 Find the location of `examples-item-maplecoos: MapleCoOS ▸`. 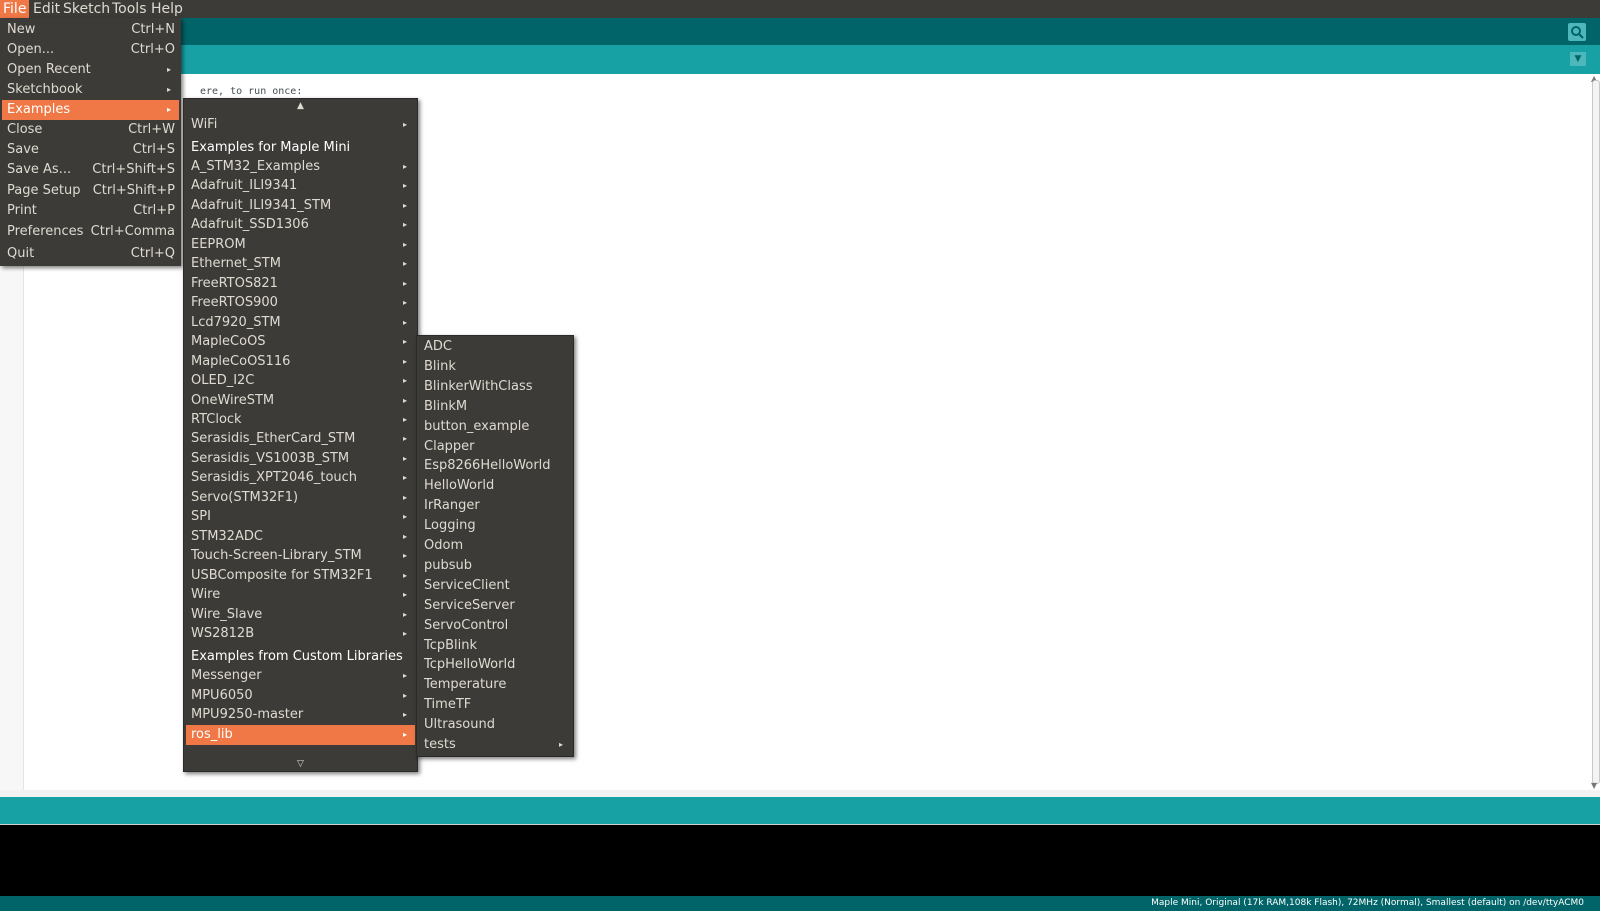

examples-item-maplecoos: MapleCoOS ▸ is located at coordinates (300, 342).